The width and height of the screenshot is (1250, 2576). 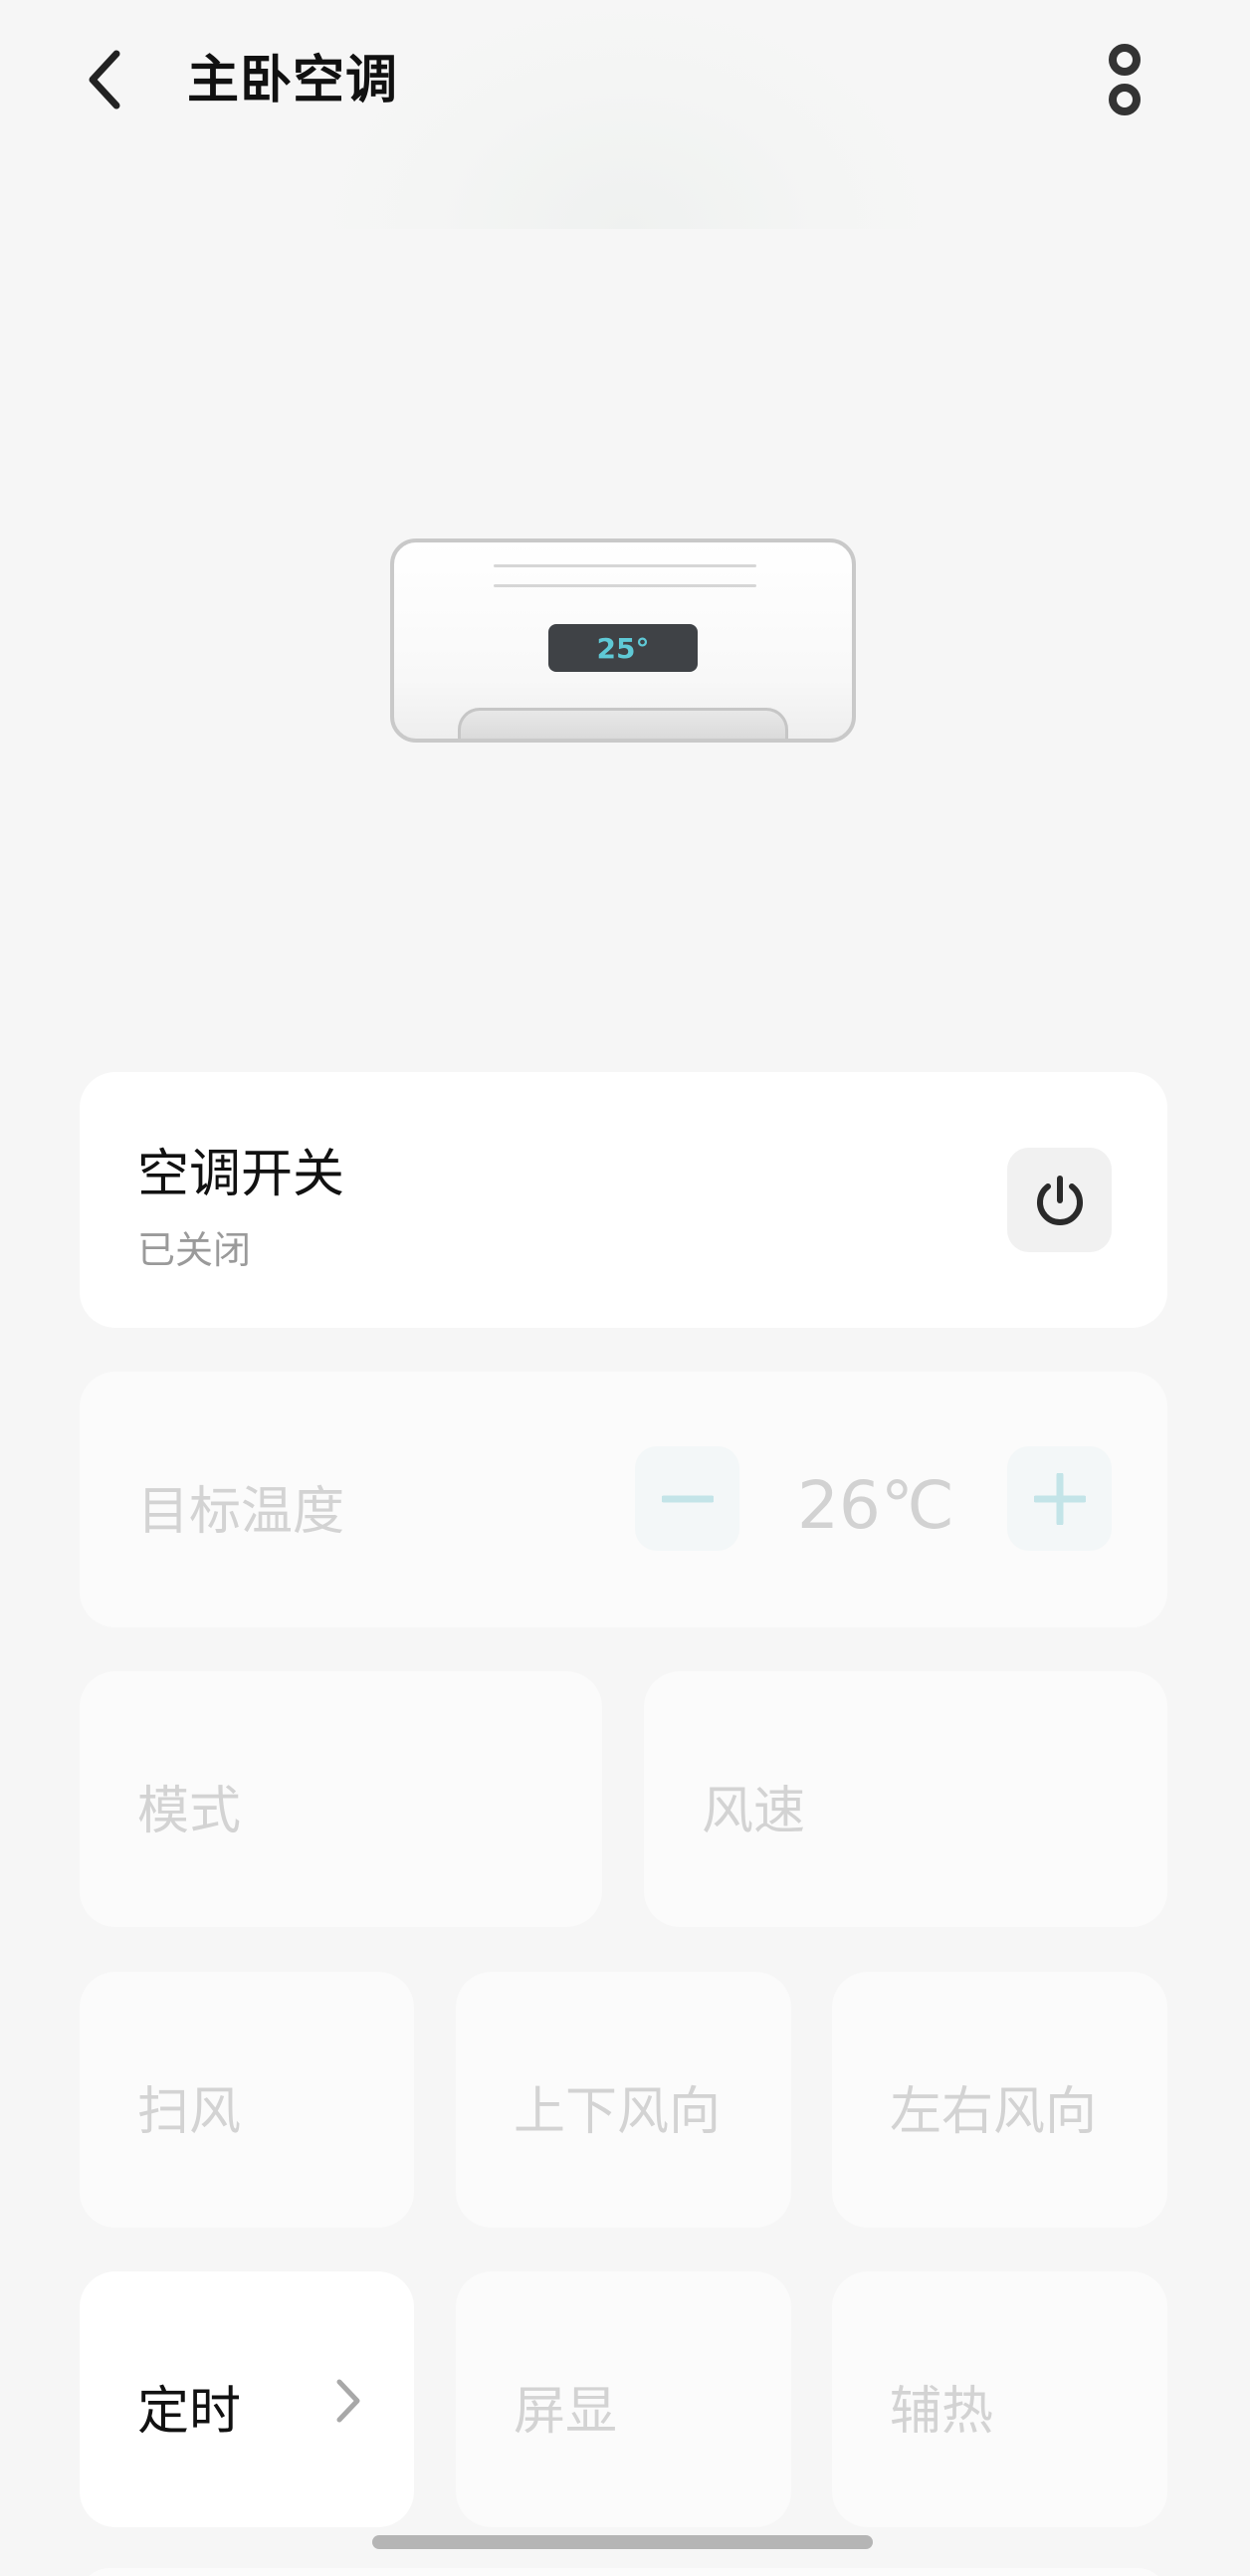 I want to click on mode-label: 模式, so click(x=189, y=1811).